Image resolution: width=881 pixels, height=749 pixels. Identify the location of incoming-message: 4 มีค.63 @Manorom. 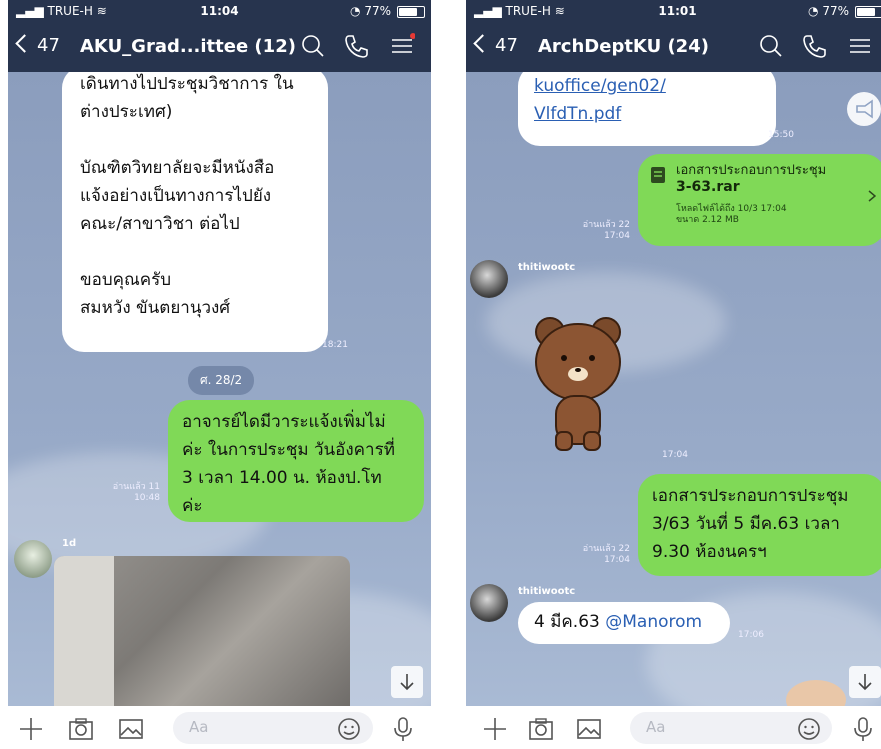
(624, 623).